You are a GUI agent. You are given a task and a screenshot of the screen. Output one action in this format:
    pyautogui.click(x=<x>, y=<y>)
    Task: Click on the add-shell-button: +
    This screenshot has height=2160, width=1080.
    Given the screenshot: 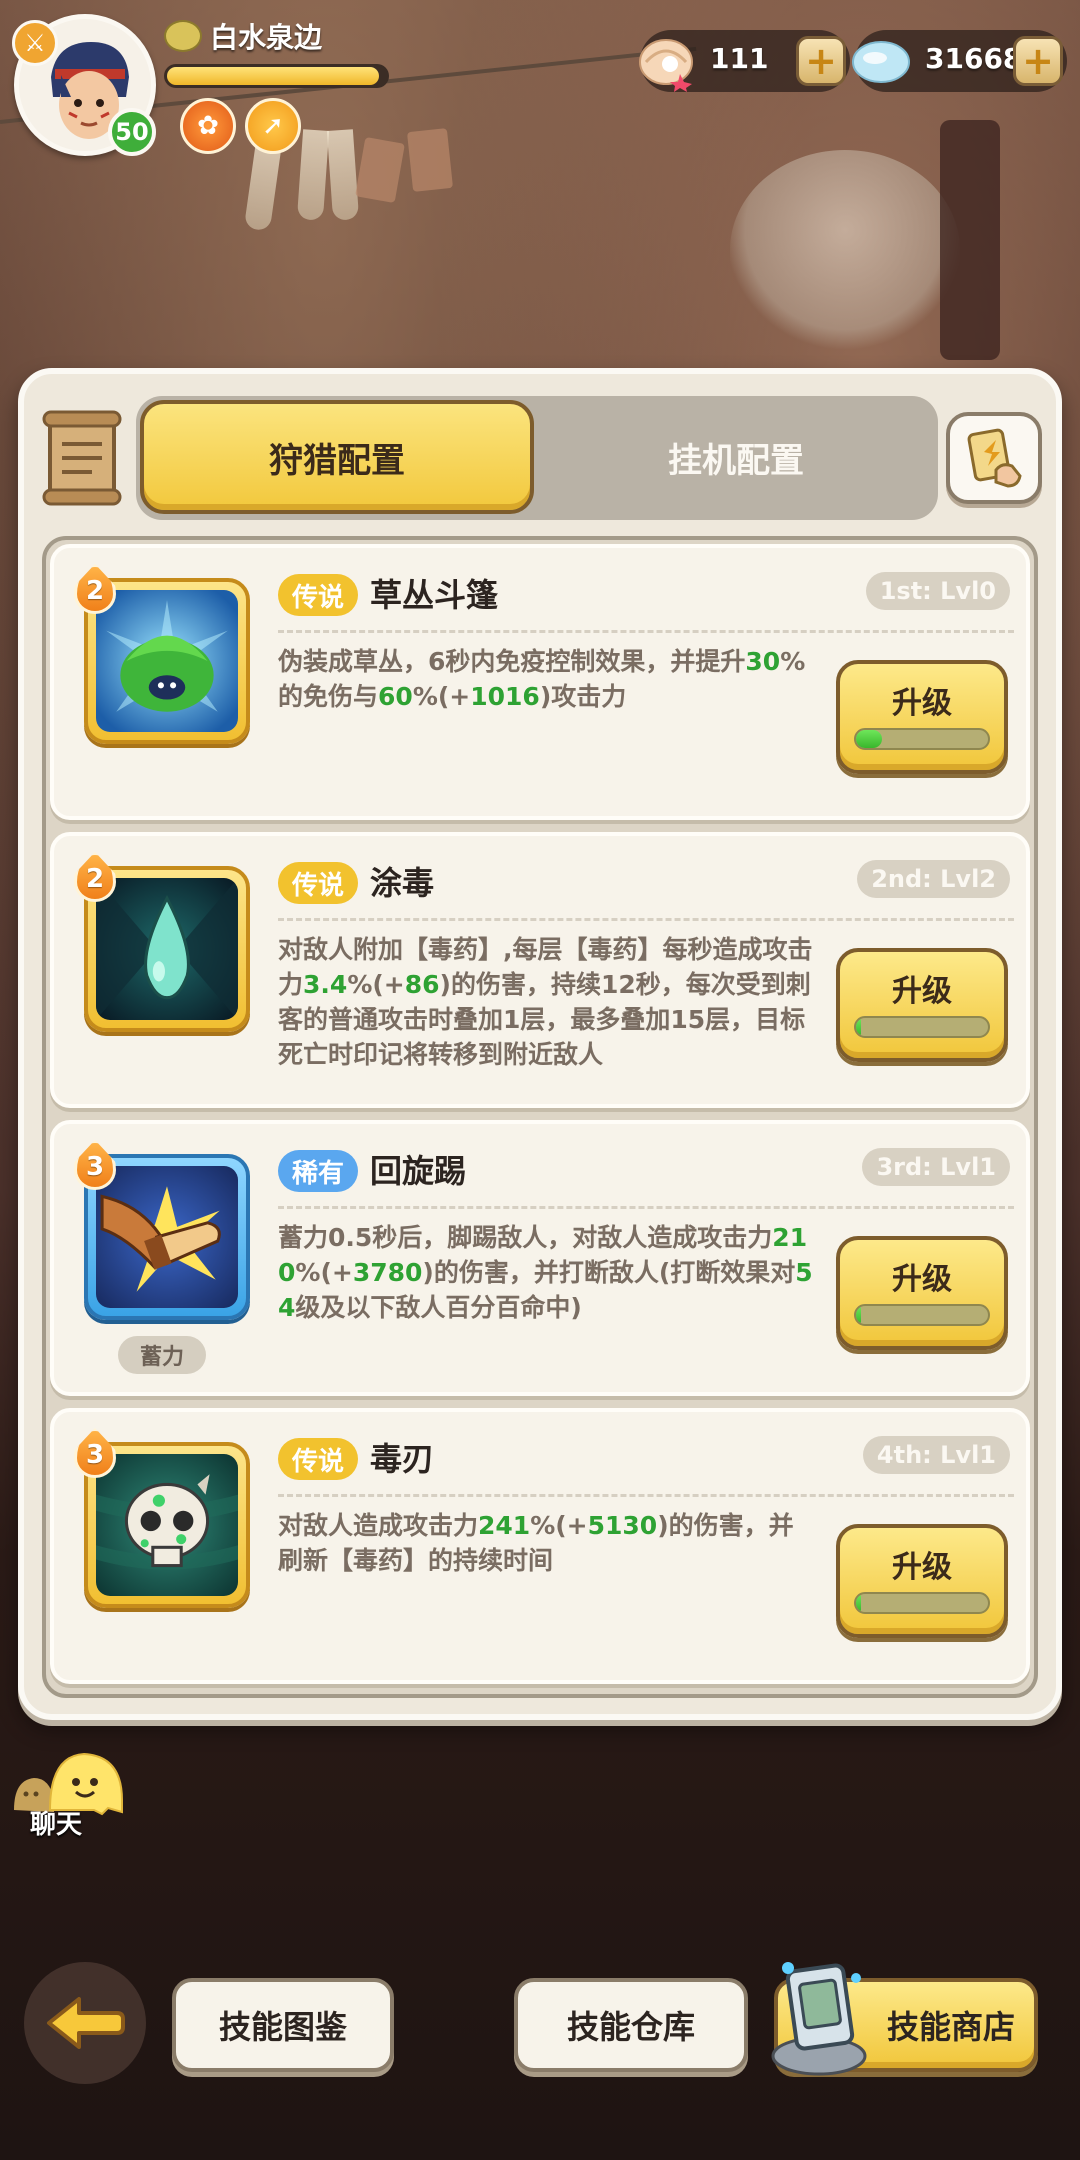 What is the action you would take?
    pyautogui.click(x=821, y=61)
    